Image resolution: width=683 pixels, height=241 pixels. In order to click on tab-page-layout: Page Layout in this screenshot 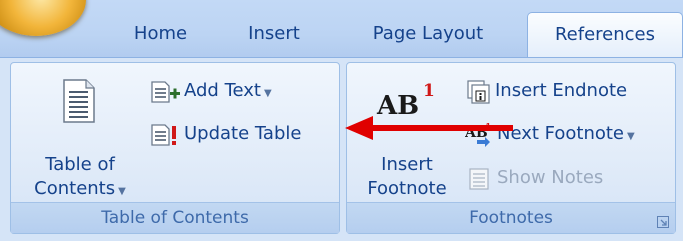, I will do `click(428, 35)`.